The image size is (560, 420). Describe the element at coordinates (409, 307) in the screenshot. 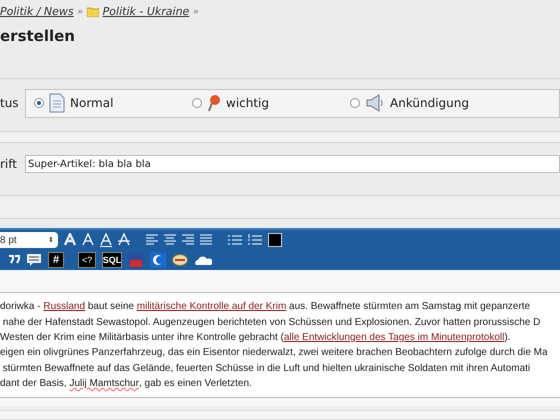

I see `article-text: aus. Bewaffnete stürmten am Samstag mit gepanzerte` at that location.